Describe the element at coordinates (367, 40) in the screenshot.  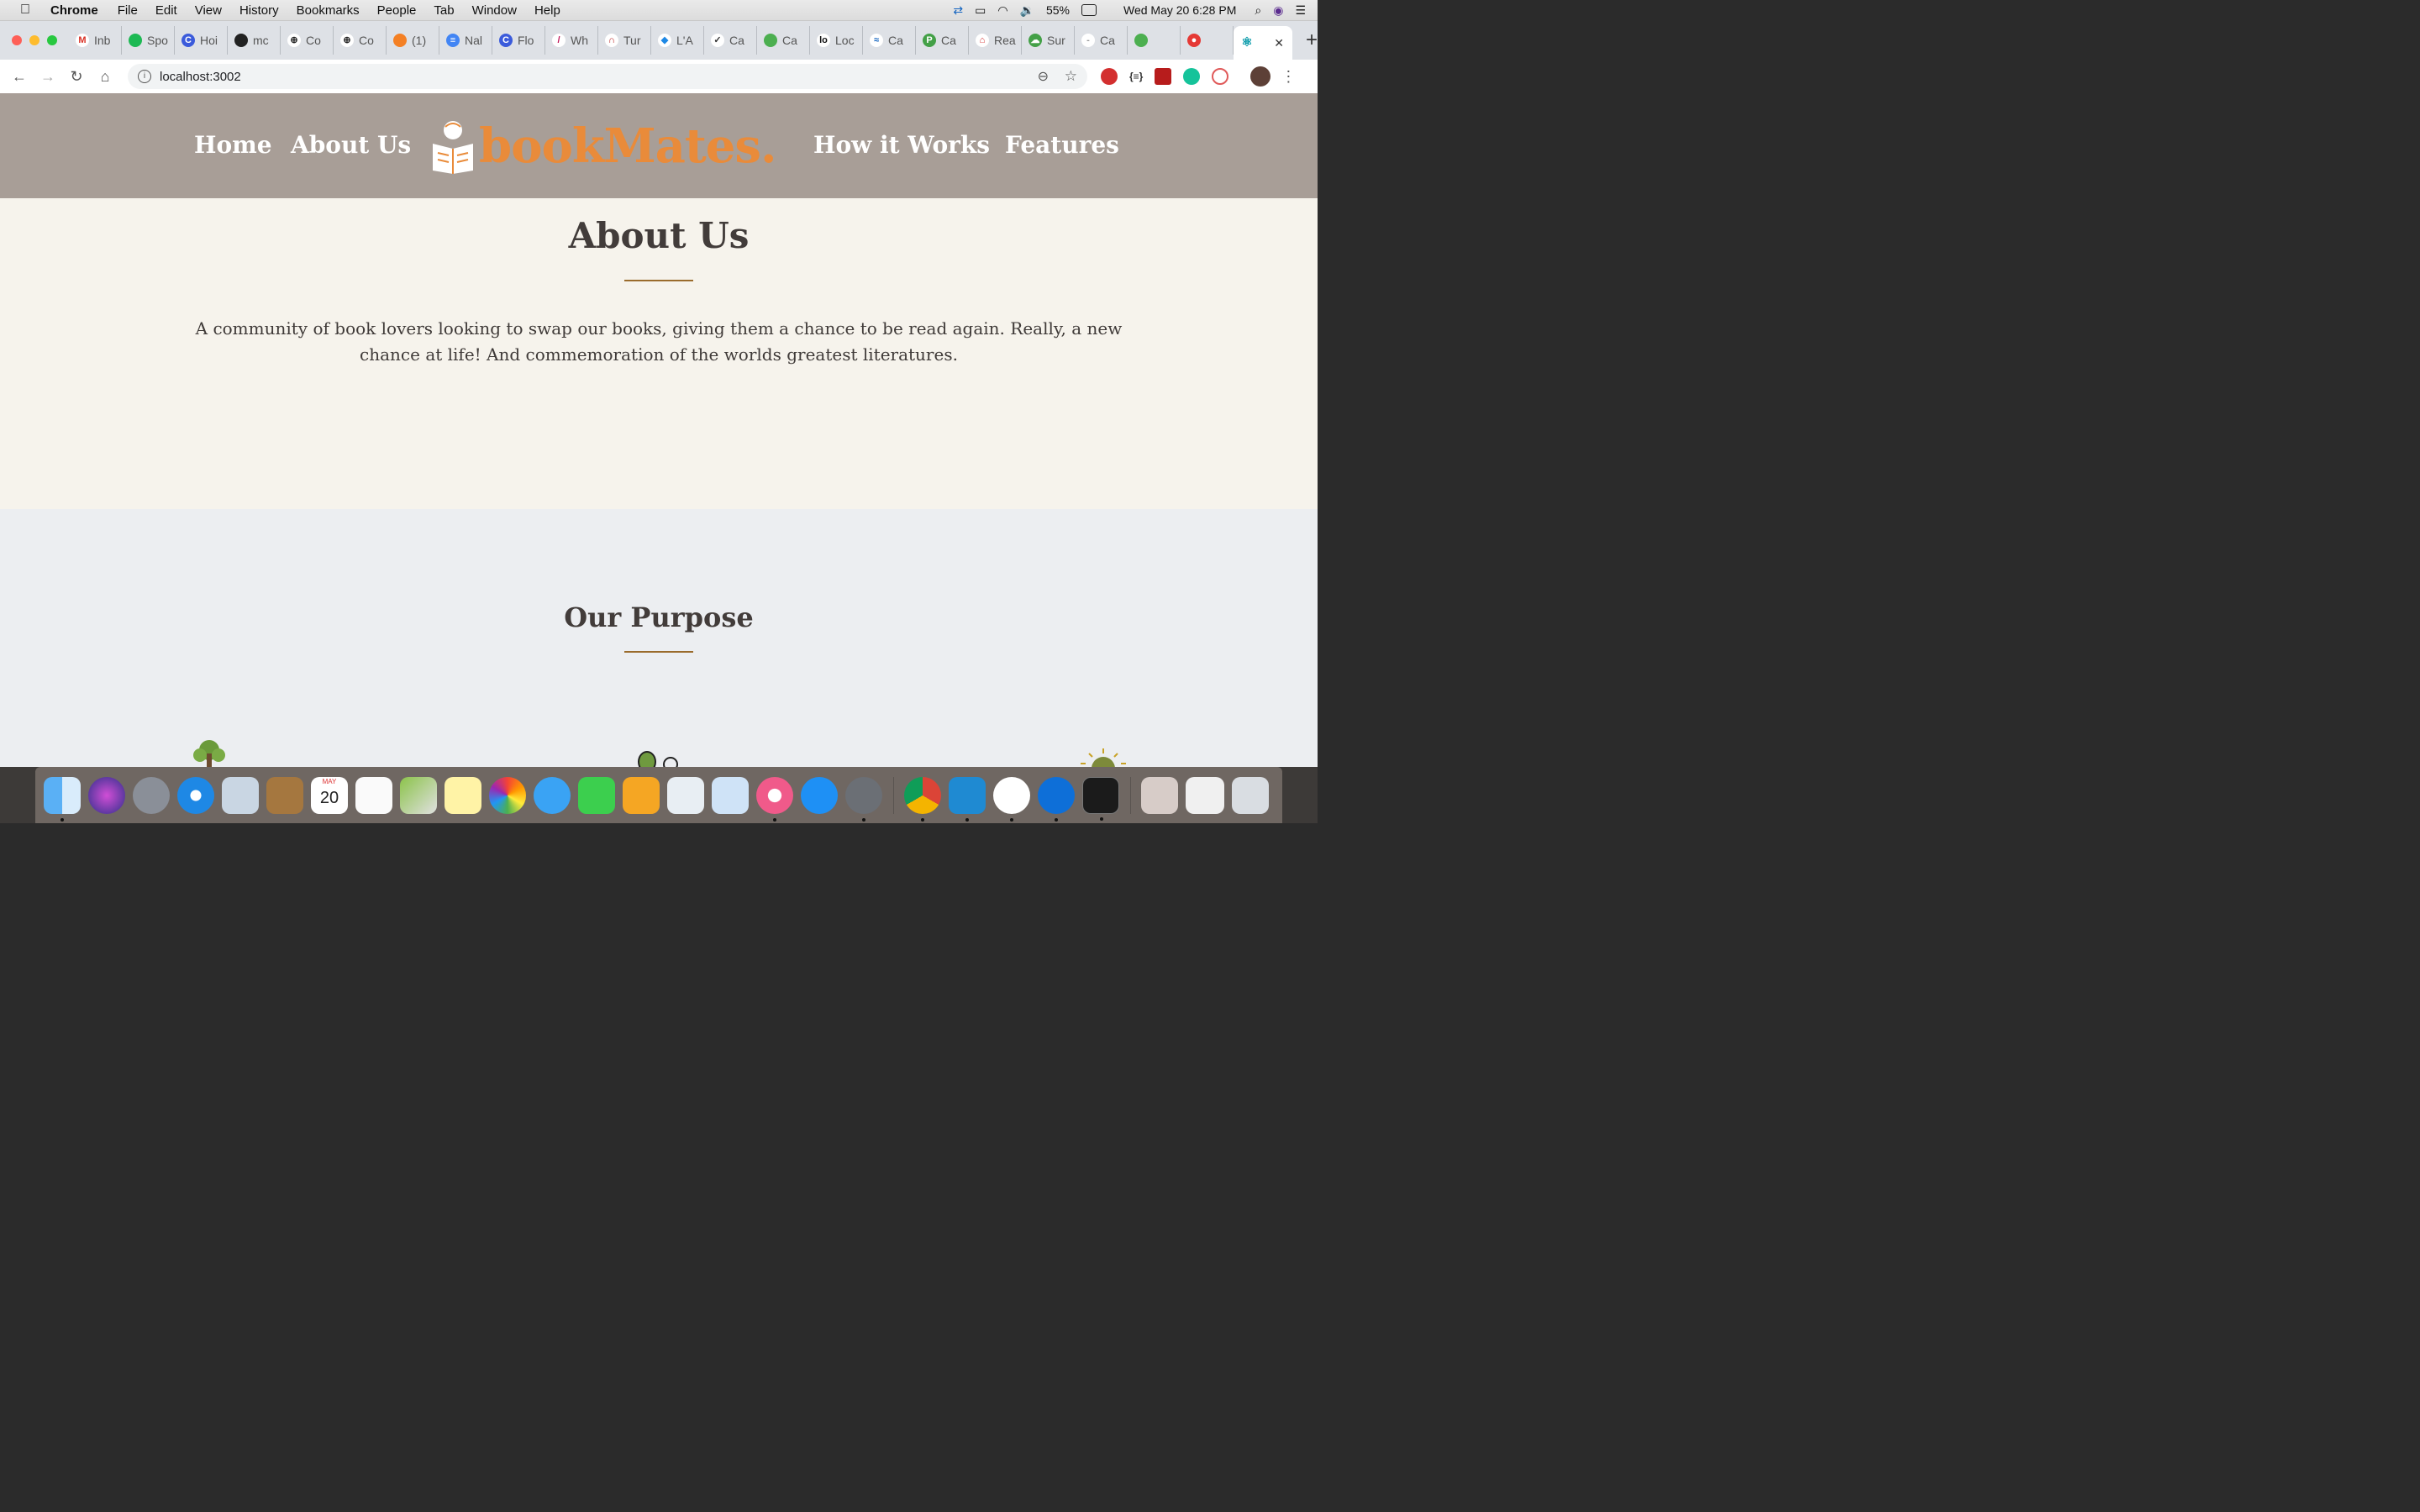
I see `tab-label: Co` at that location.